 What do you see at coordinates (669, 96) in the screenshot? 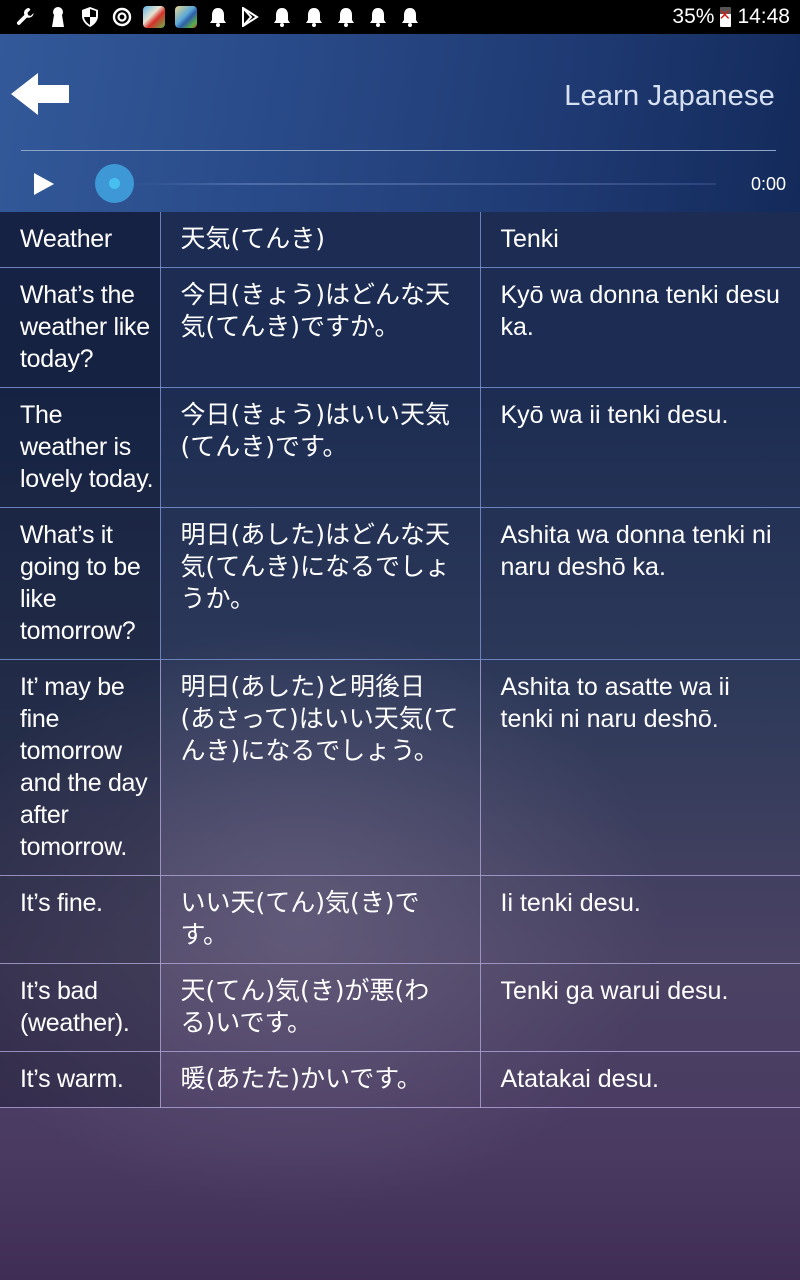
I see `page-title: Learn Japanese` at bounding box center [669, 96].